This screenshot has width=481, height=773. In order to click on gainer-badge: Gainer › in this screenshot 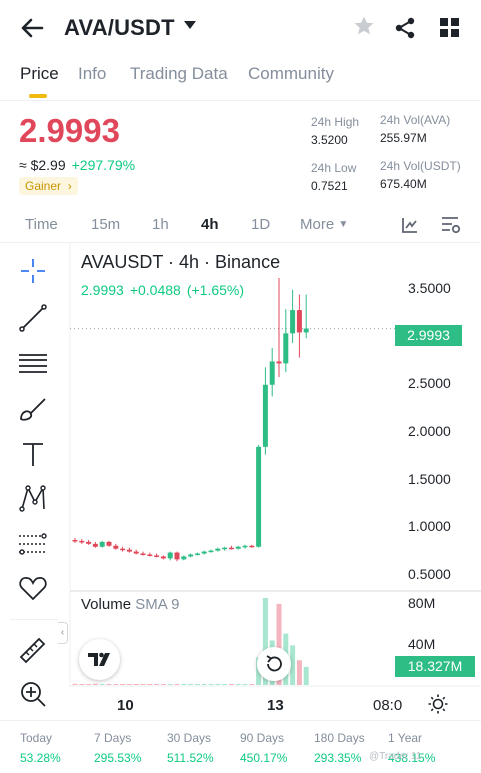, I will do `click(48, 186)`.